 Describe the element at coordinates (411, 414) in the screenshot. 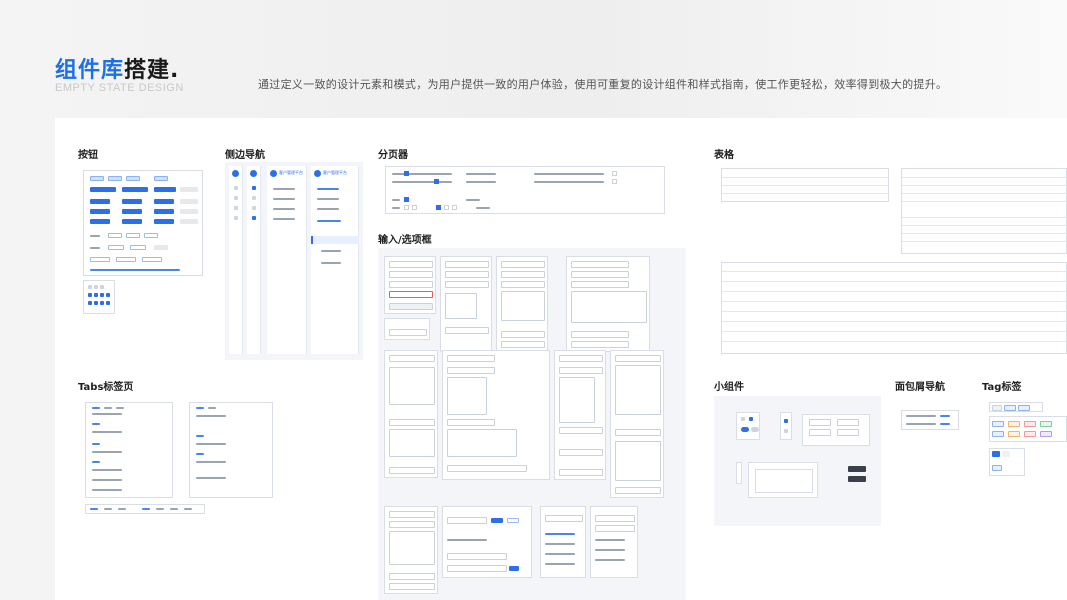

I see `select-panel` at that location.